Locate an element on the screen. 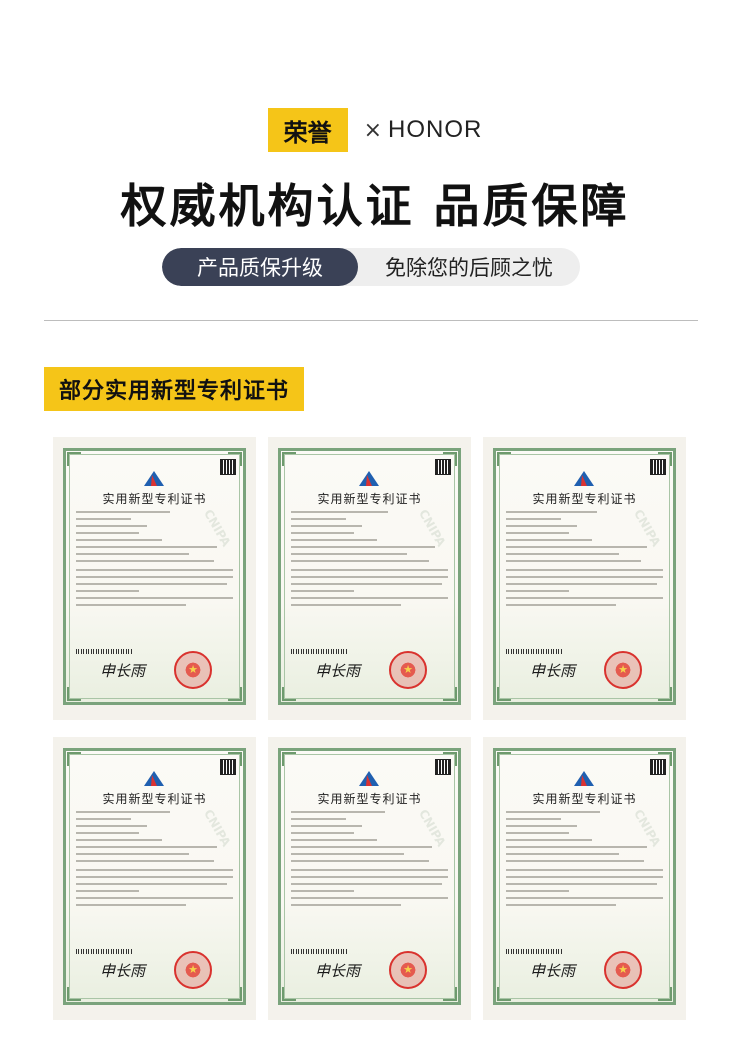 The width and height of the screenshot is (750, 1053). times-symbol: × is located at coordinates (373, 130).